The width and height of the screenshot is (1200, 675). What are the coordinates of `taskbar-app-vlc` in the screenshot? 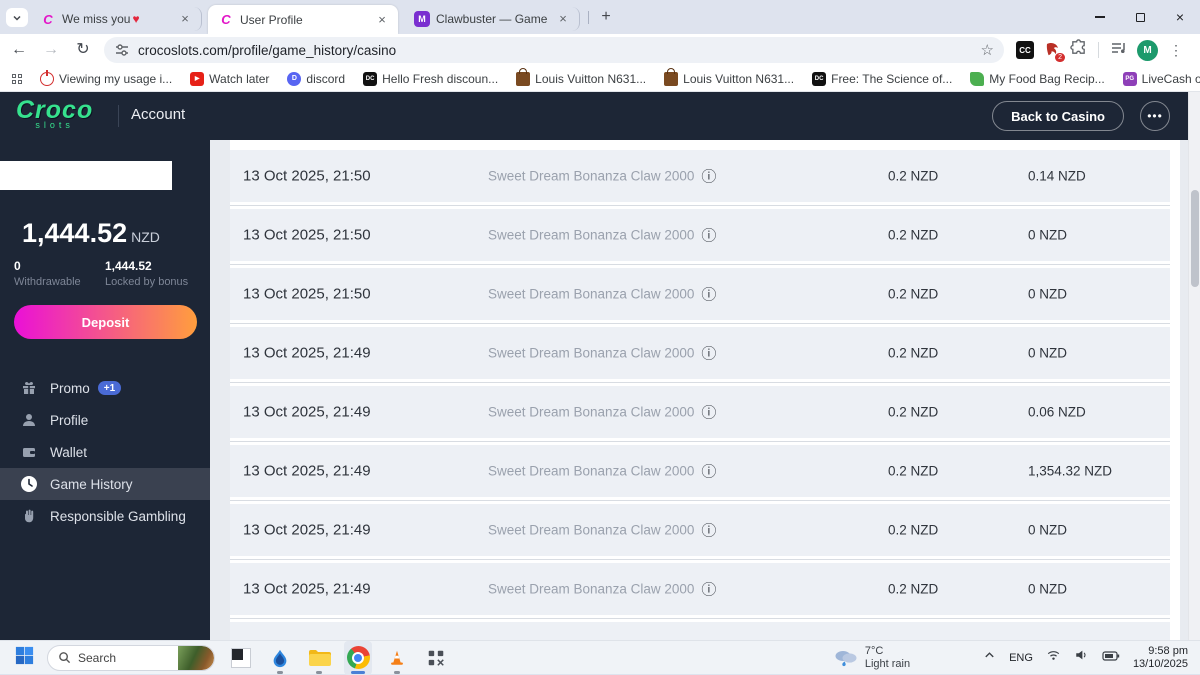 It's located at (397, 658).